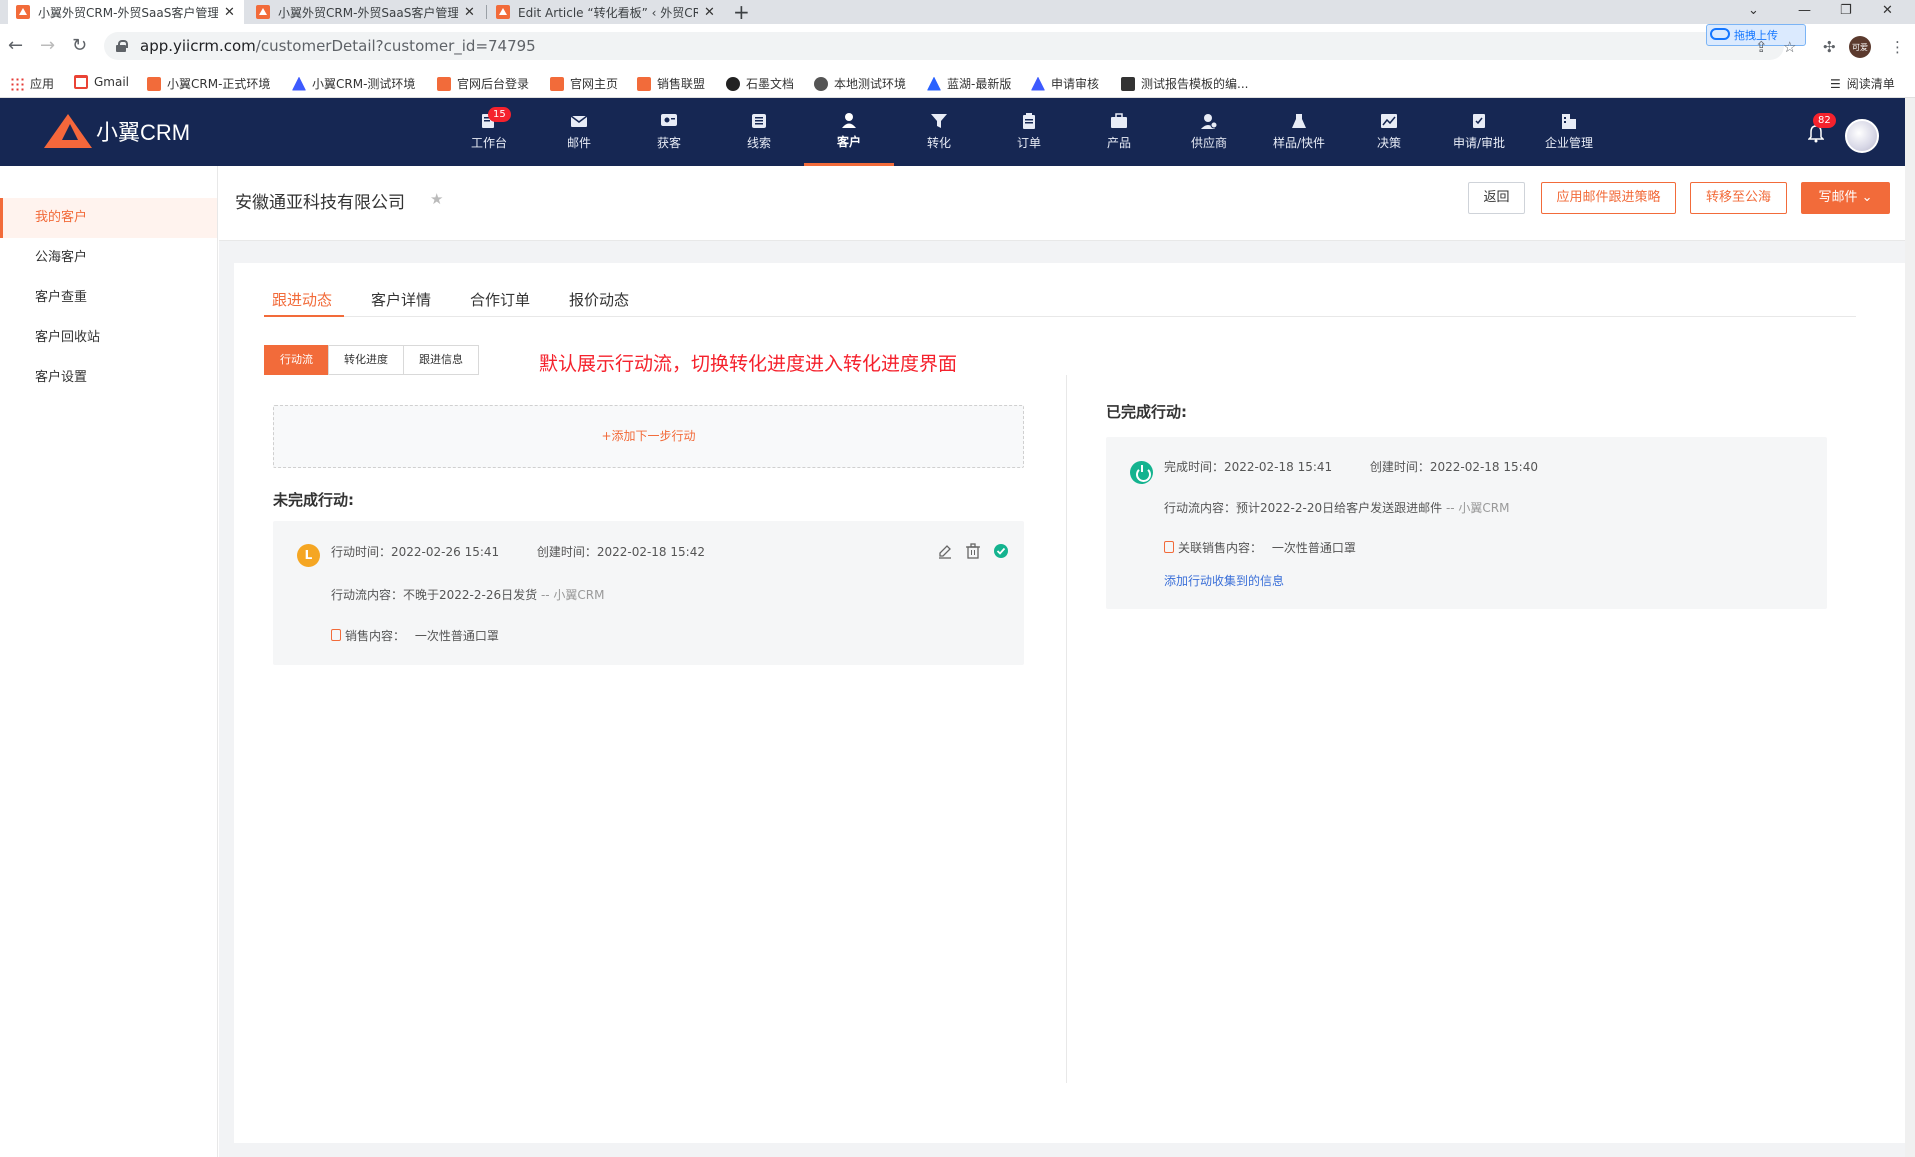  Describe the element at coordinates (375, 636) in the screenshot. I see `sales-label: 销售内容：` at that location.